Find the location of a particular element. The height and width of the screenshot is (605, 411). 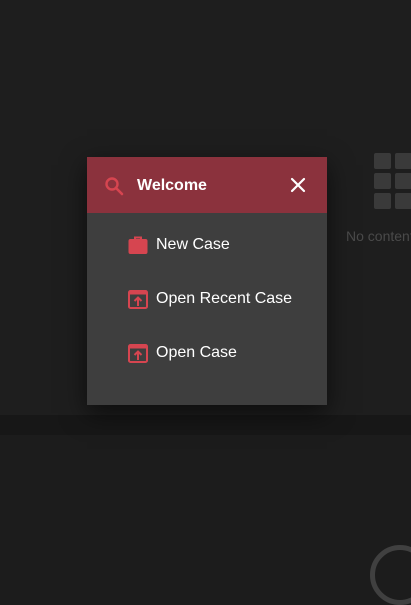

empty-state-text: No content is located at coordinates (378, 236).